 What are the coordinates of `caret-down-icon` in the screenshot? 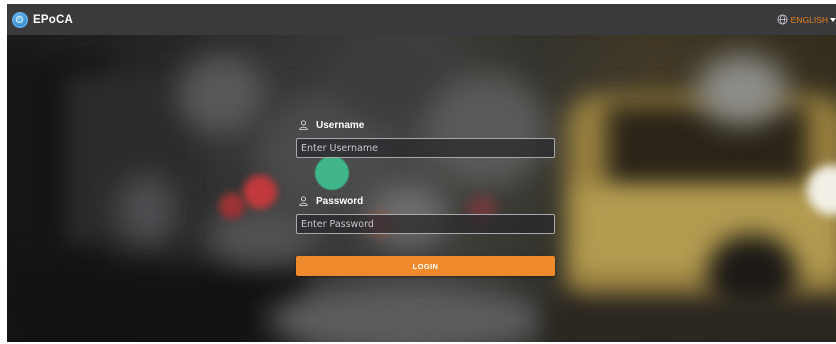 It's located at (833, 19).